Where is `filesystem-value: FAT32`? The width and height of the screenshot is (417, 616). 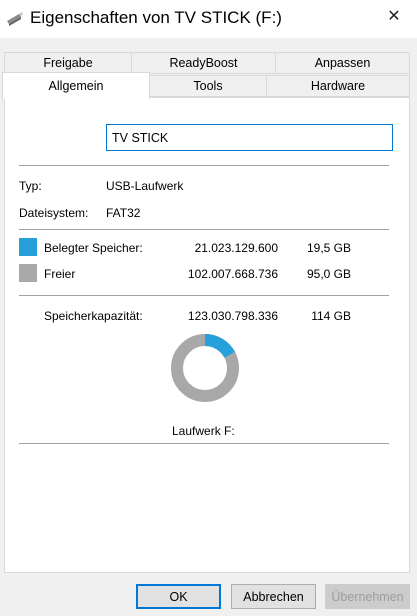 filesystem-value: FAT32 is located at coordinates (123, 213).